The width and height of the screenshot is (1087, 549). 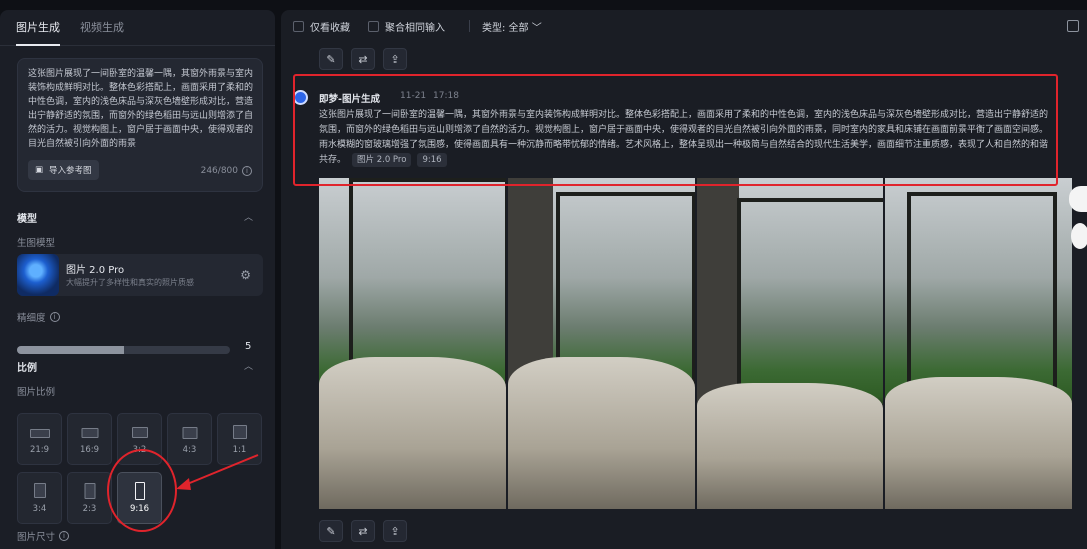 What do you see at coordinates (95, 270) in the screenshot?
I see `model-name: 图片 2.0 Pro` at bounding box center [95, 270].